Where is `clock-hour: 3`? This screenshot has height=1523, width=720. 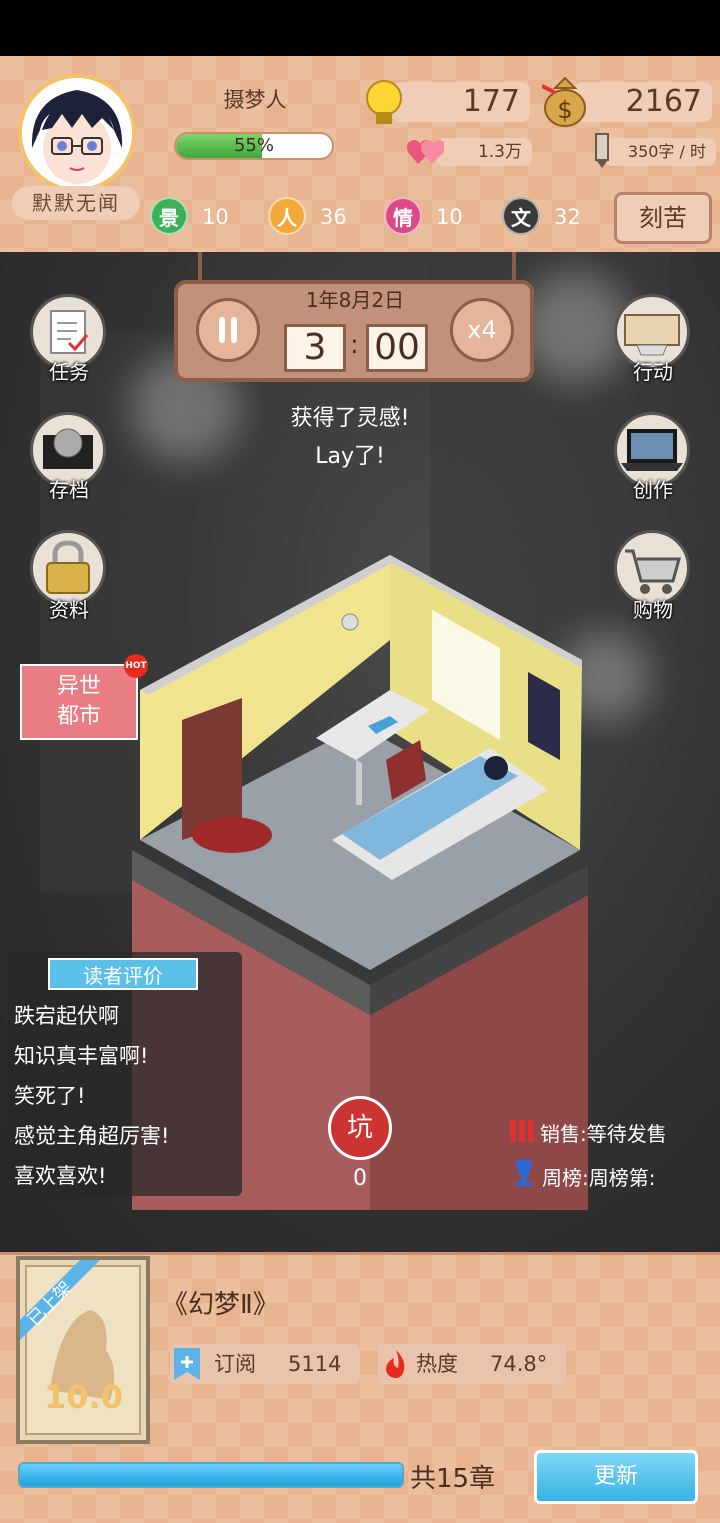
clock-hour: 3 is located at coordinates (315, 348).